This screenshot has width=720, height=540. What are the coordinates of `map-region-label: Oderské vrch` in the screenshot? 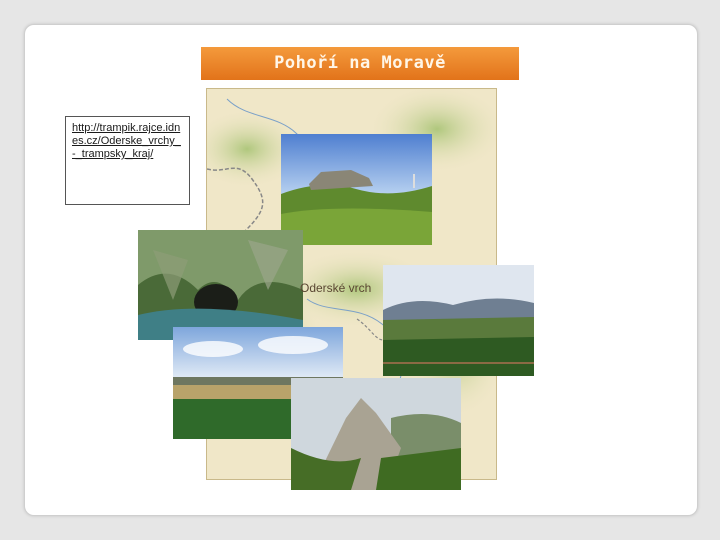 It's located at (336, 288).